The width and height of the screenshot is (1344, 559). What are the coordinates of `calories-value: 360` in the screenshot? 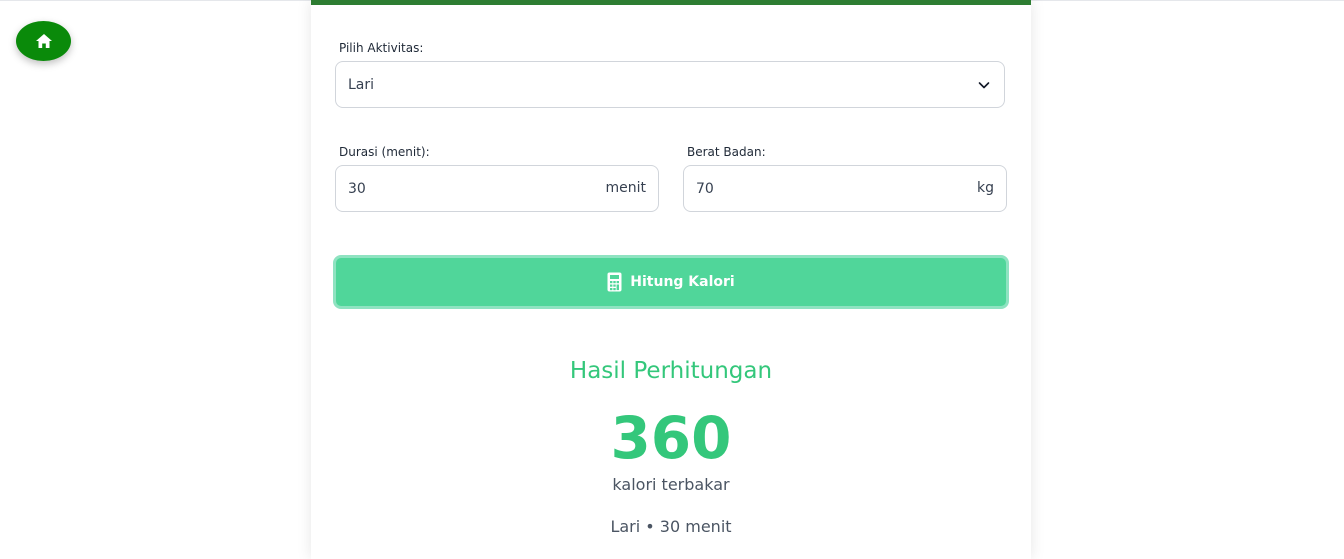 It's located at (671, 438).